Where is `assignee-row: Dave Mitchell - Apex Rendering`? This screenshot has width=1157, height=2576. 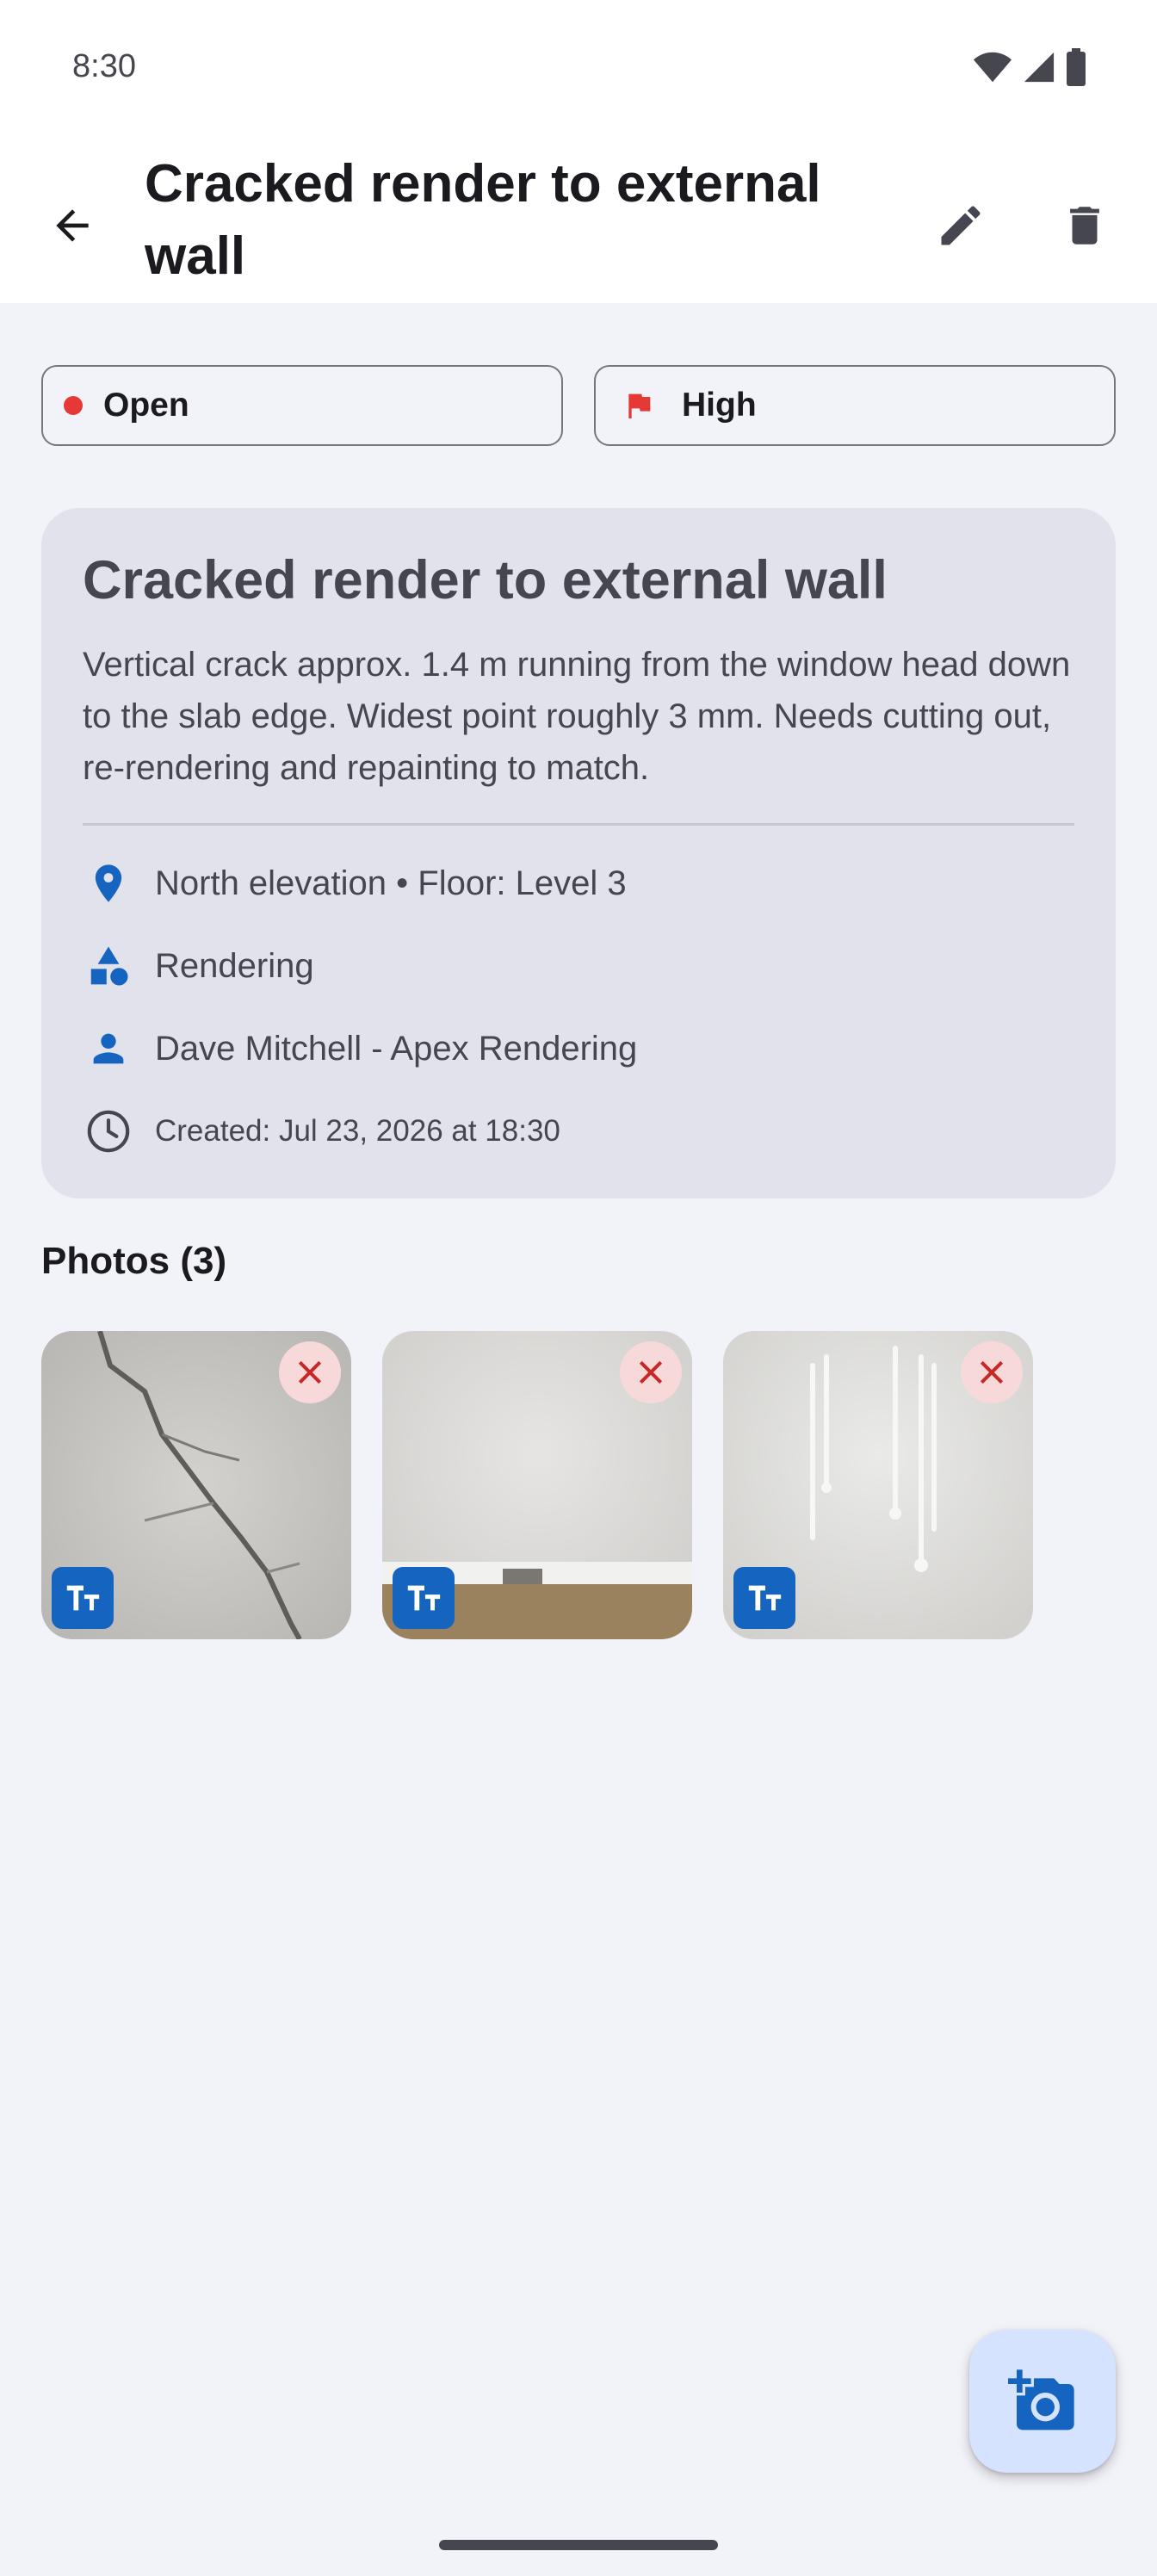 assignee-row: Dave Mitchell - Apex Rendering is located at coordinates (360, 1049).